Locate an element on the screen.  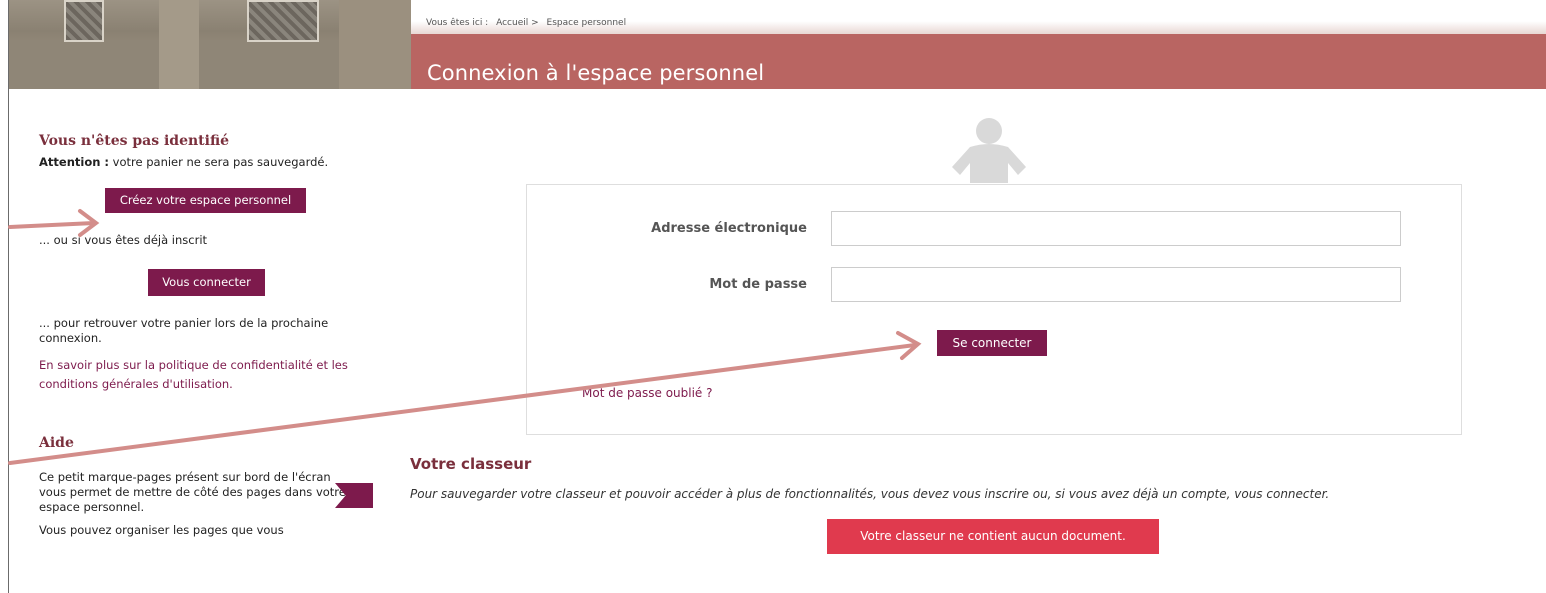
person-icon is located at coordinates (989, 150).